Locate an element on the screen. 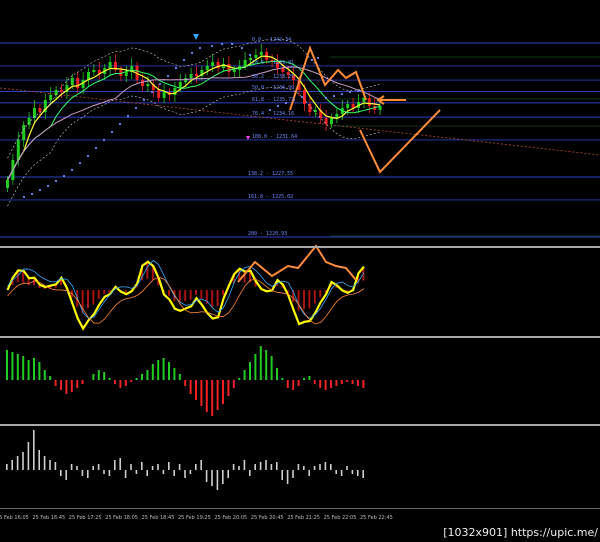  fib-label: 0.0 - 1242.34 is located at coordinates (272, 40).